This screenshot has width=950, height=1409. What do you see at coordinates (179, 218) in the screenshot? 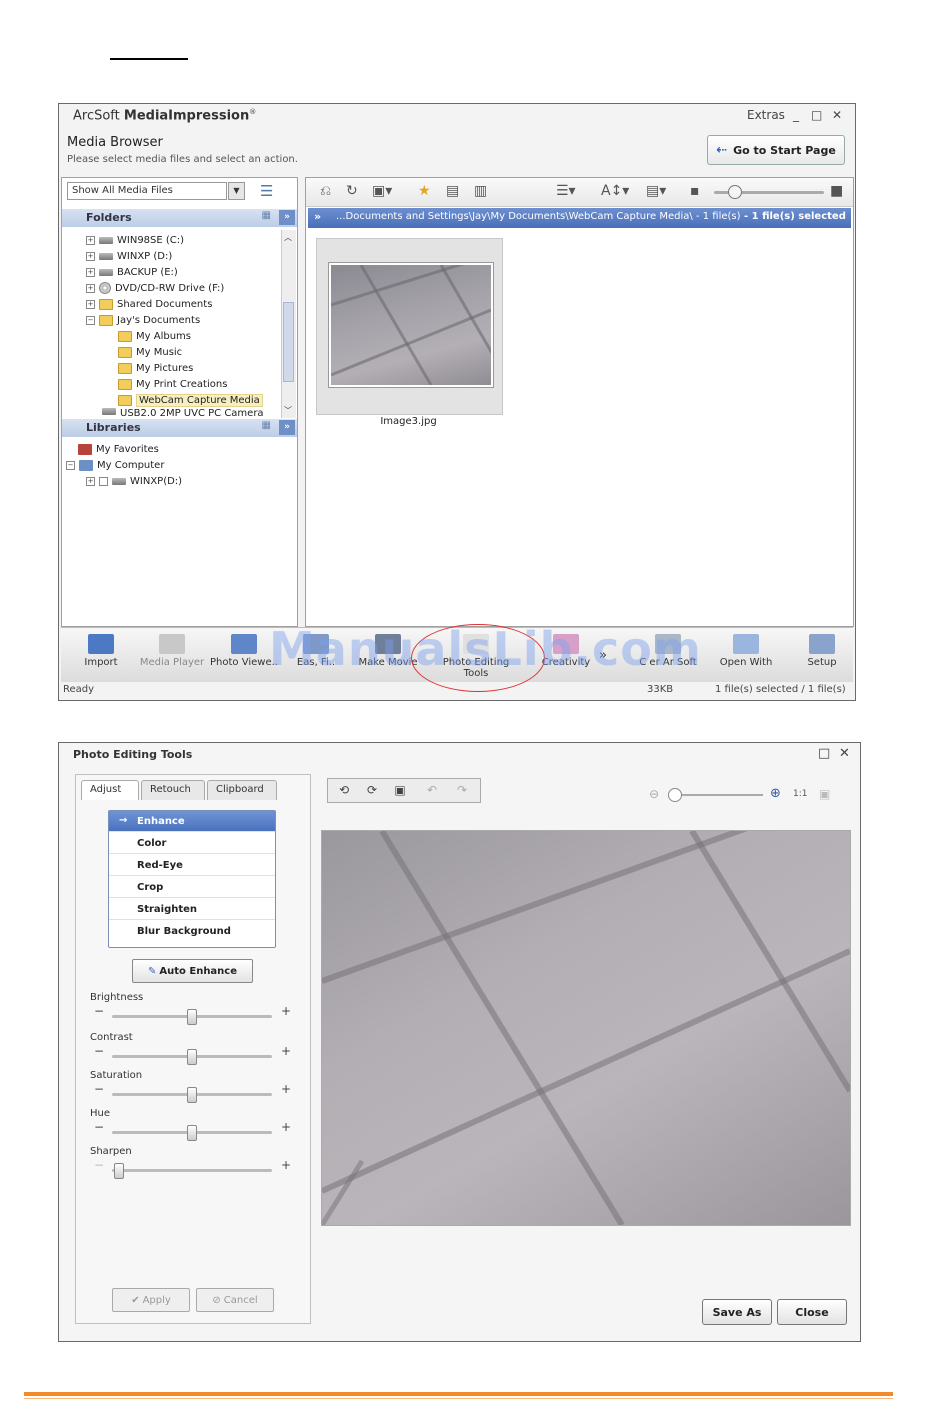
I see `folders-header: Folders ▦ »` at bounding box center [179, 218].